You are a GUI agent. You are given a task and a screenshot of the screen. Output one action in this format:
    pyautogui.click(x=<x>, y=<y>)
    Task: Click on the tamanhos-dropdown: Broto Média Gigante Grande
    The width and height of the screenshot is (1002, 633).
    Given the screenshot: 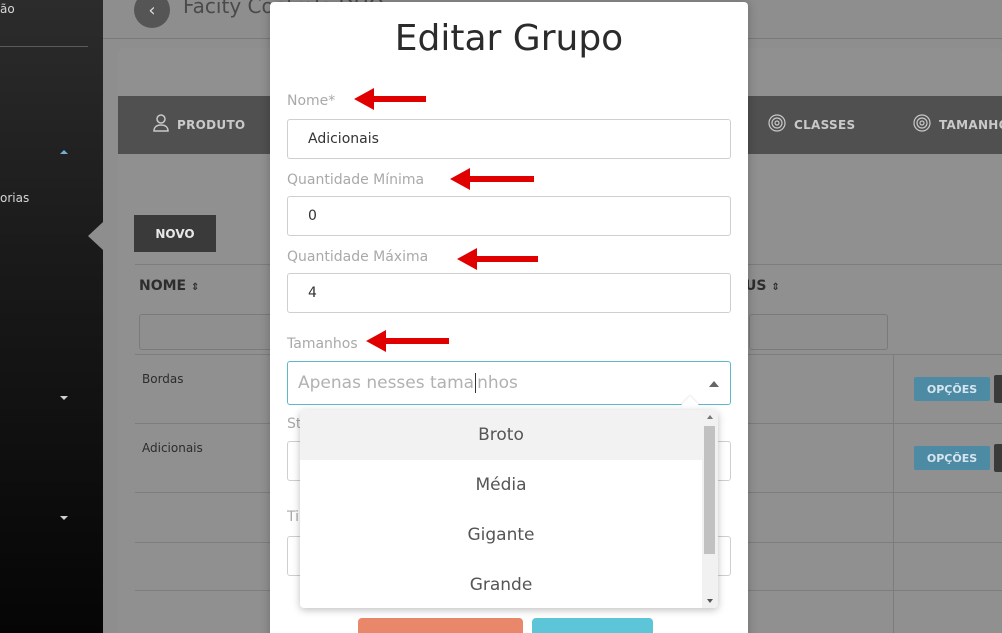 What is the action you would take?
    pyautogui.click(x=509, y=509)
    